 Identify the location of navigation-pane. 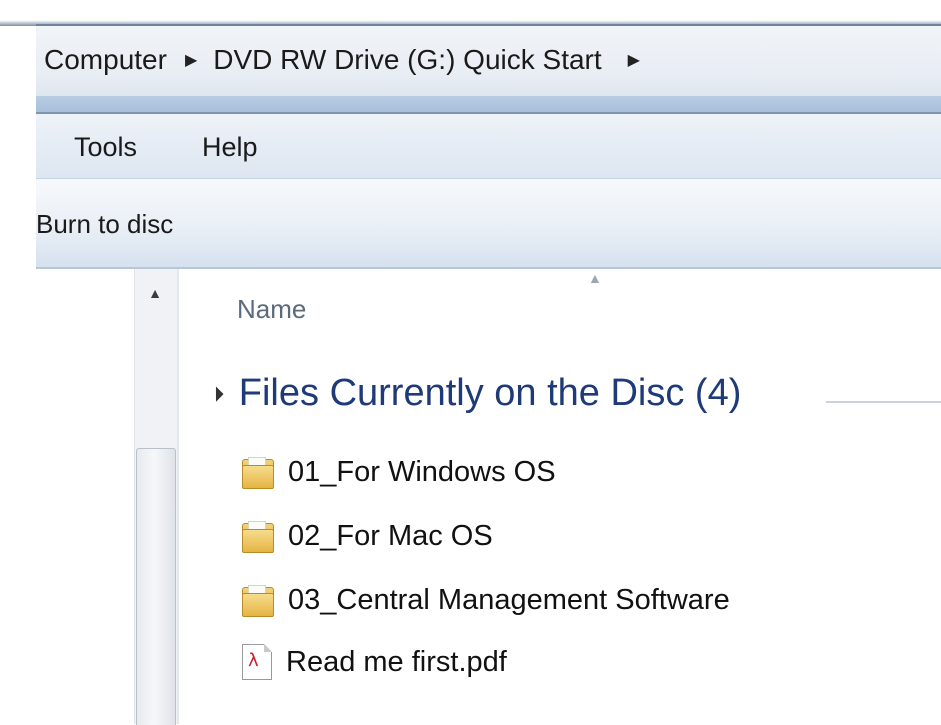
(84, 496).